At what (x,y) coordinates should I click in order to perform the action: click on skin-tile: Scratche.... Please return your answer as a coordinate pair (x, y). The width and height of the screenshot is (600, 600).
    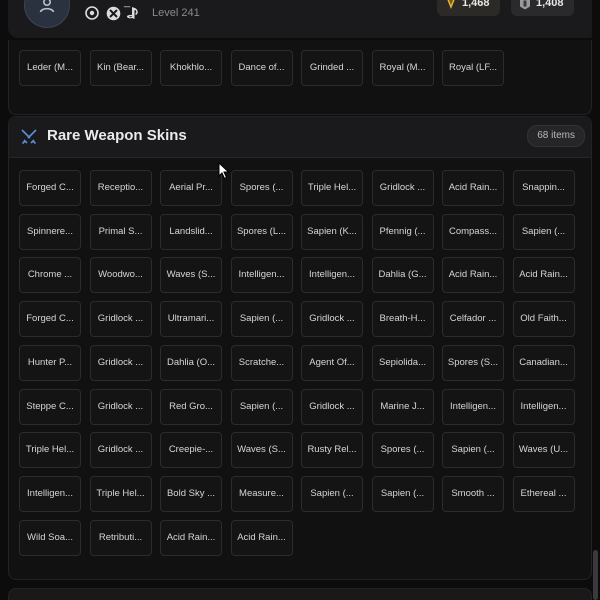
    Looking at the image, I should click on (261, 362).